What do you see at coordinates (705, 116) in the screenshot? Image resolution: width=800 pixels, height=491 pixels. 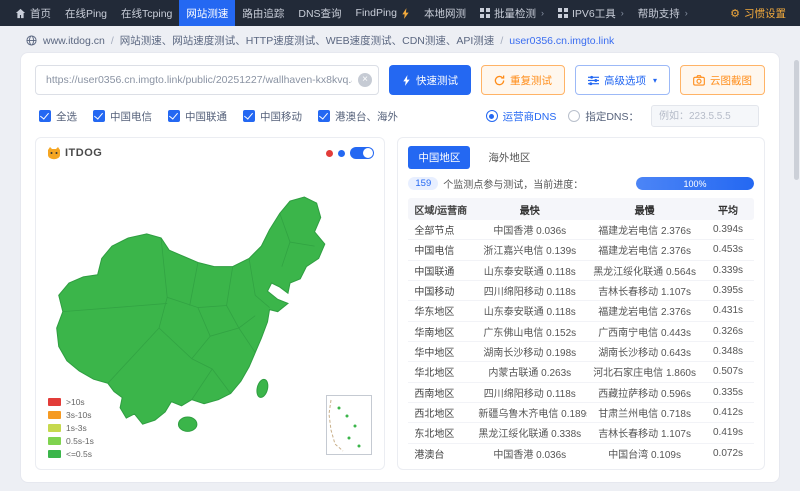 I see `custom-dns-input` at bounding box center [705, 116].